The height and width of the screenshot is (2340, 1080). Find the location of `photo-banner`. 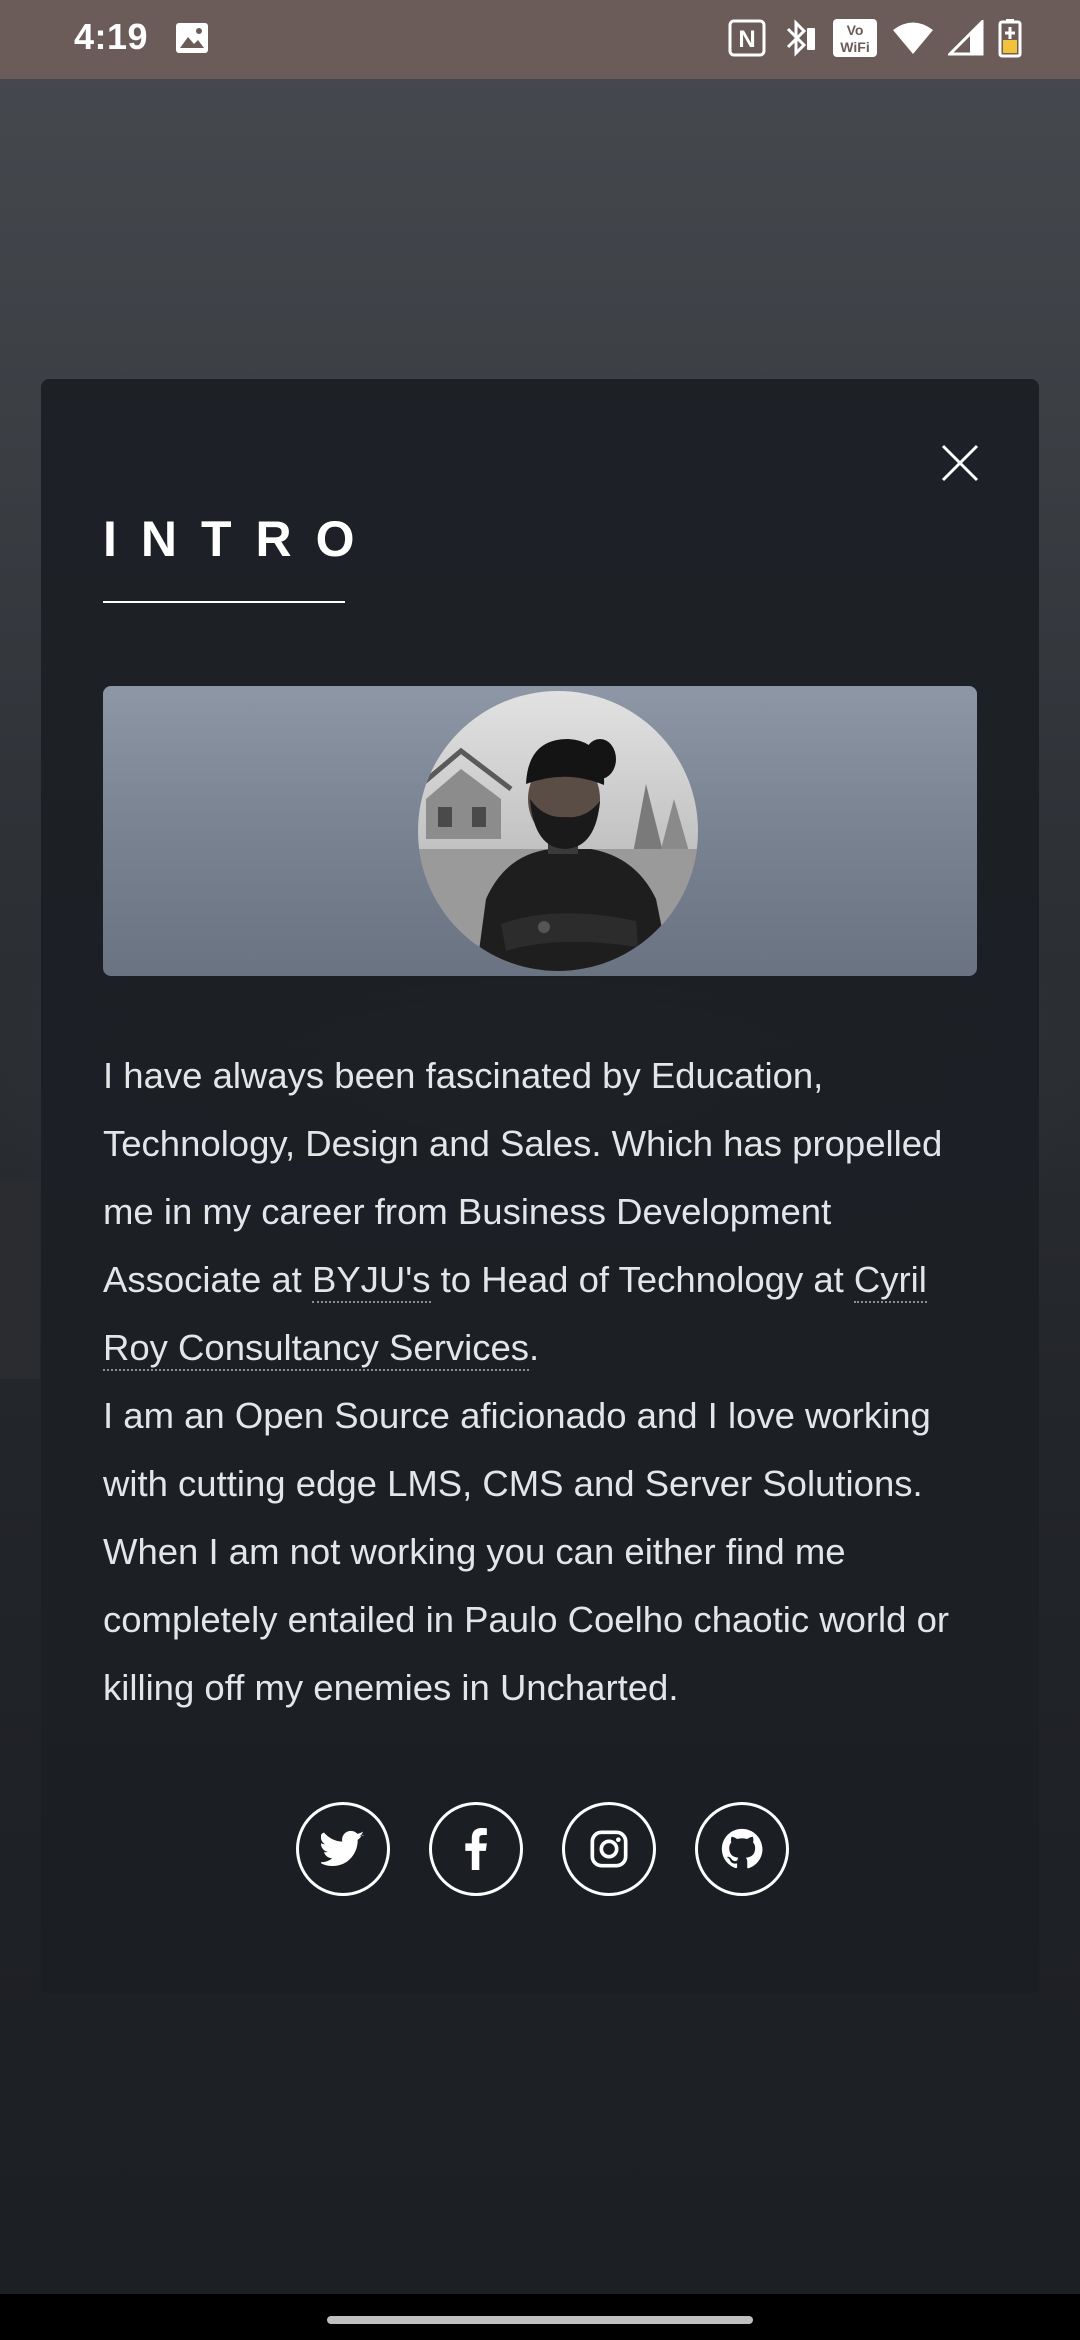

photo-banner is located at coordinates (540, 831).